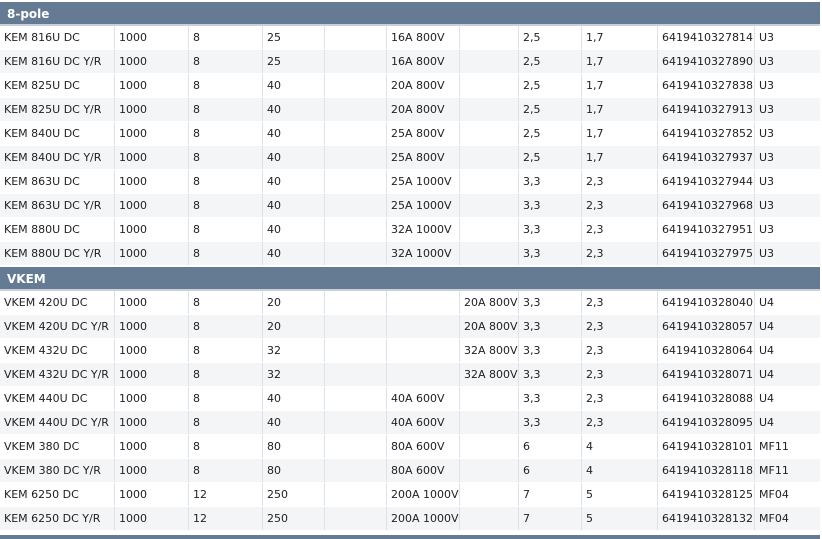  Describe the element at coordinates (705, 422) in the screenshot. I see `cell-ean-code: 6419410328095` at that location.